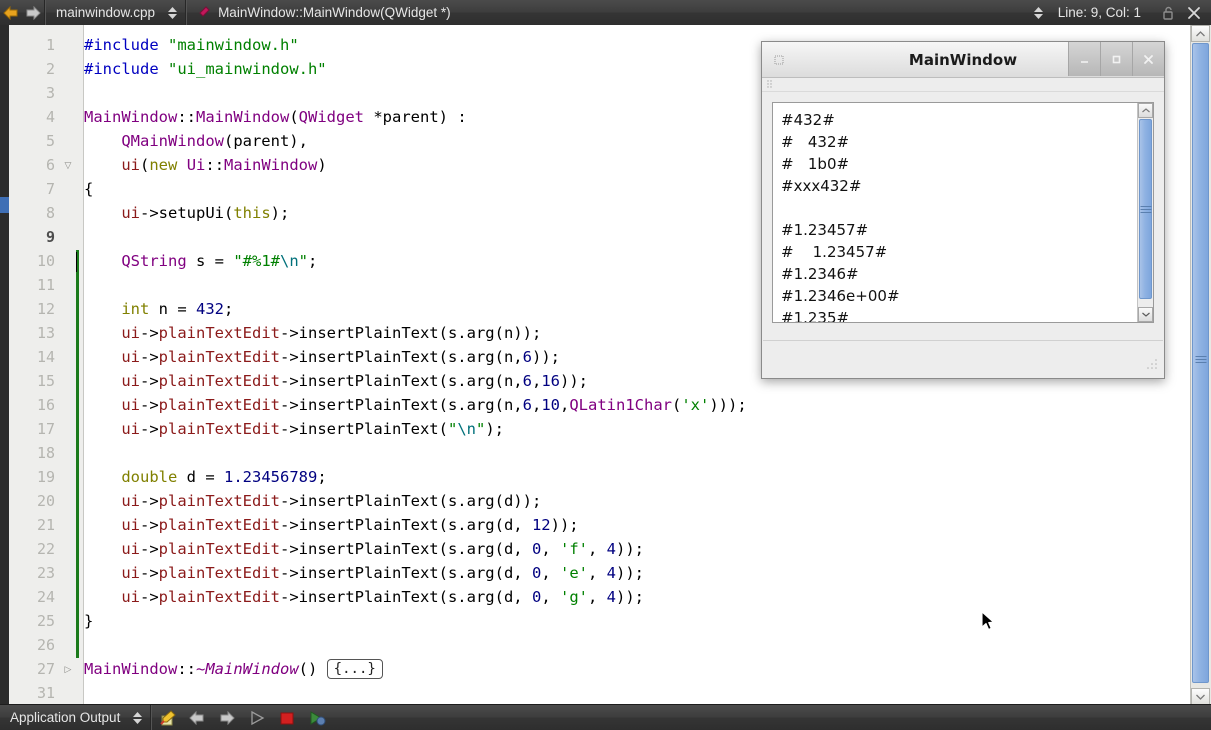 This screenshot has width=1211, height=730. I want to click on clear-output-icon, so click(167, 717).